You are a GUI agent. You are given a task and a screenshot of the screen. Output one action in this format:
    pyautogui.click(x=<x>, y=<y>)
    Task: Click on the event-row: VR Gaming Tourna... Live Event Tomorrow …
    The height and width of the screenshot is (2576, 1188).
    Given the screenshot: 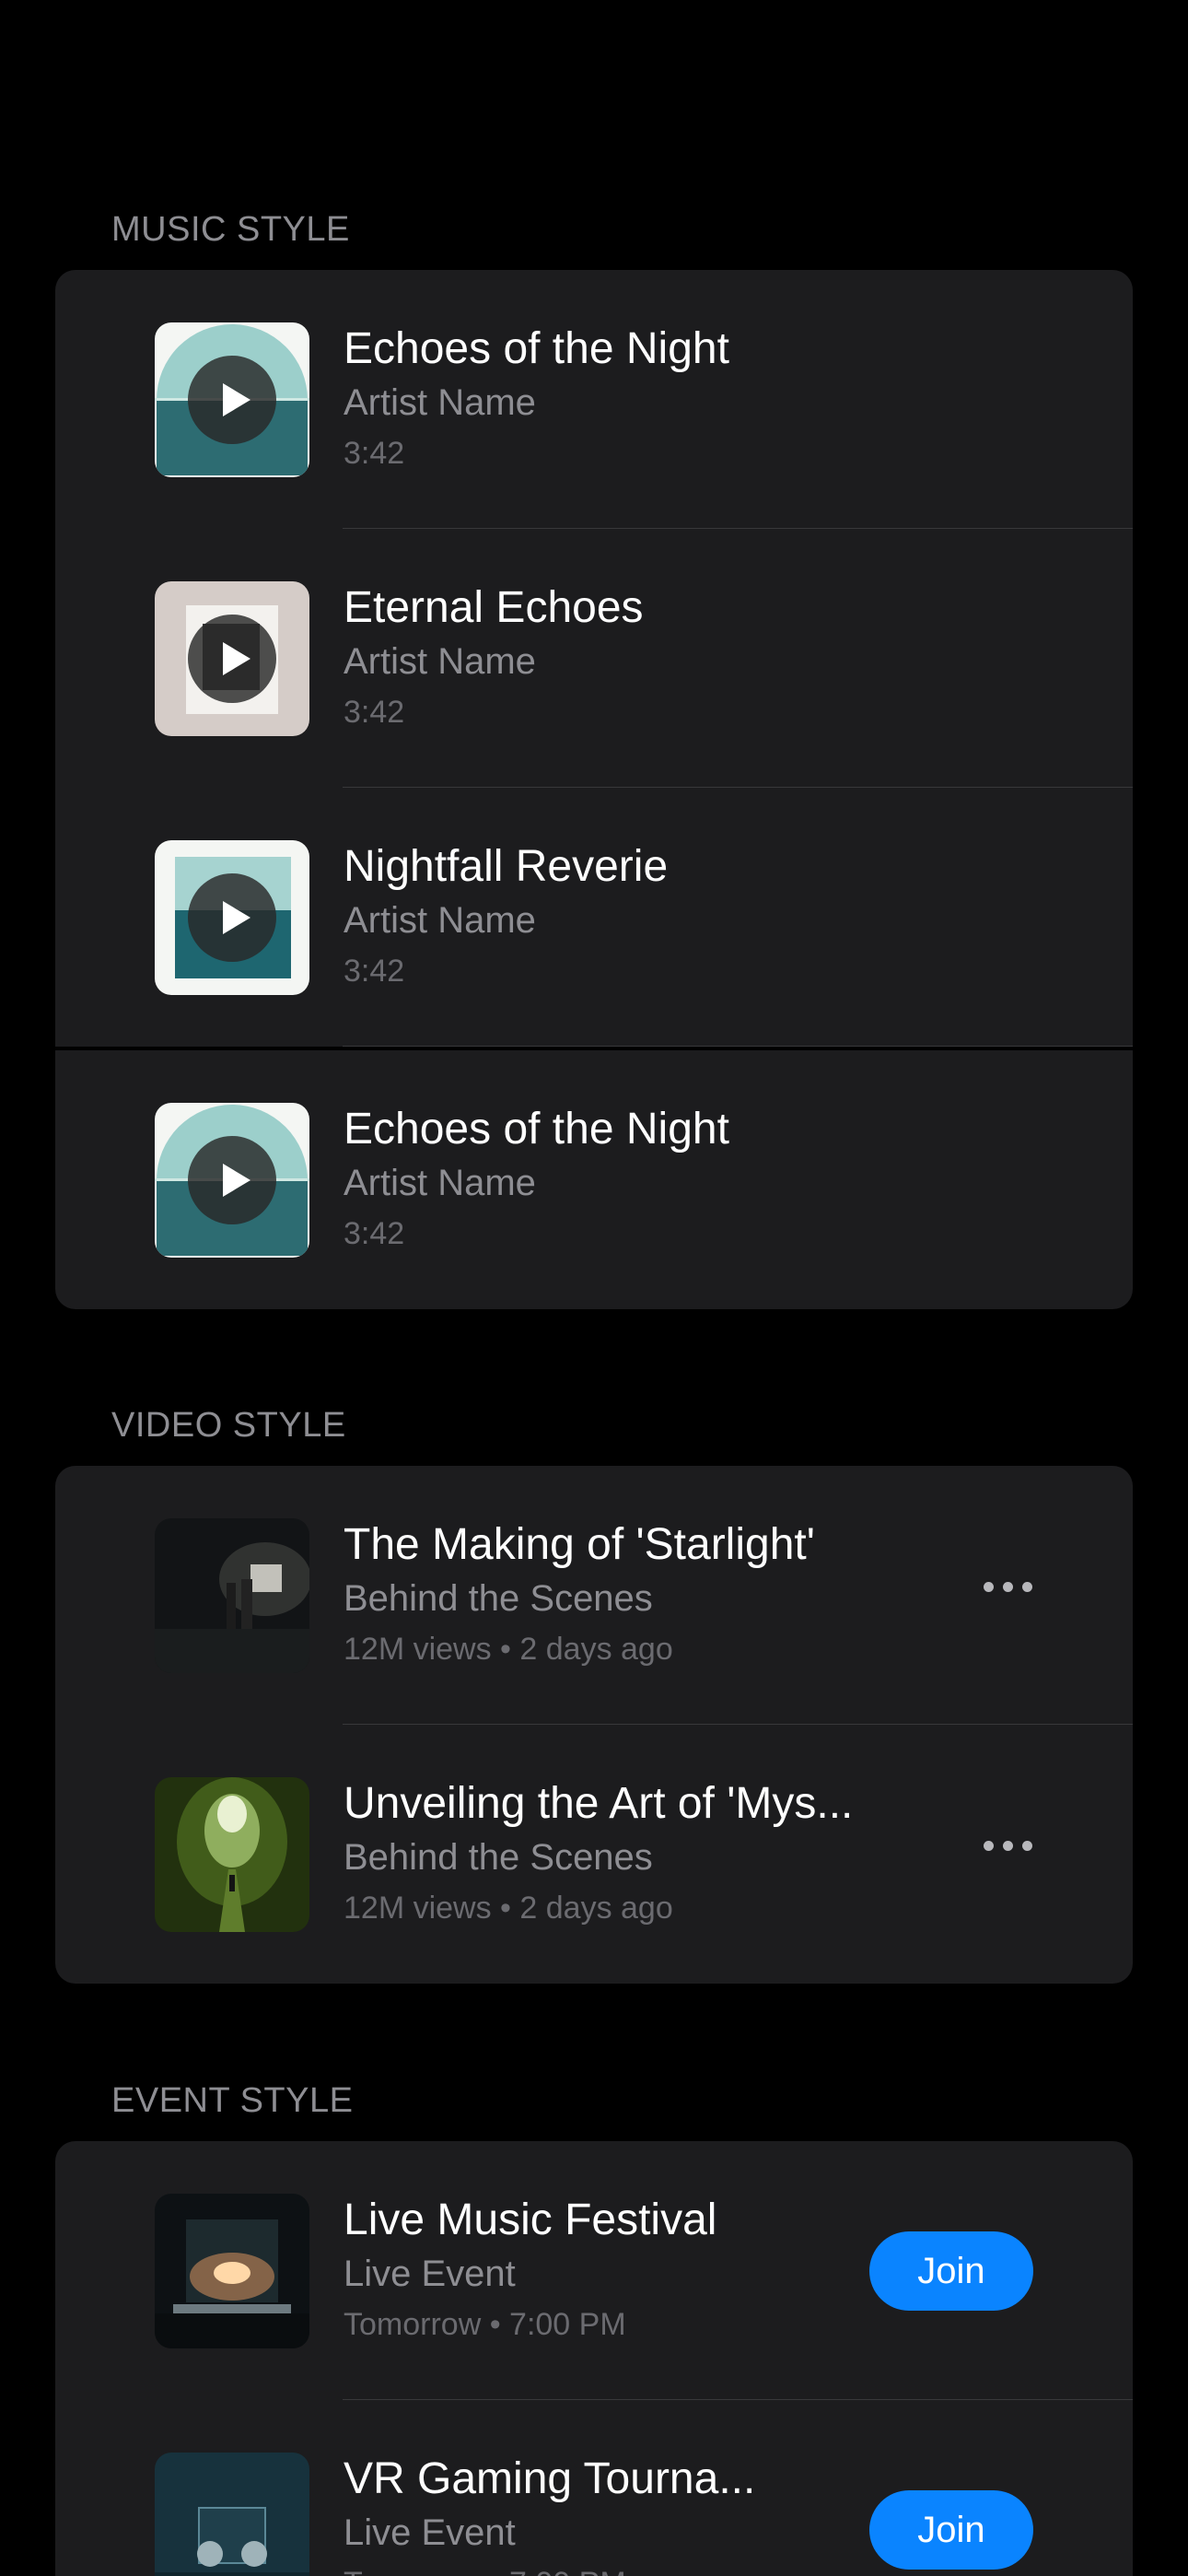 What is the action you would take?
    pyautogui.click(x=594, y=2488)
    